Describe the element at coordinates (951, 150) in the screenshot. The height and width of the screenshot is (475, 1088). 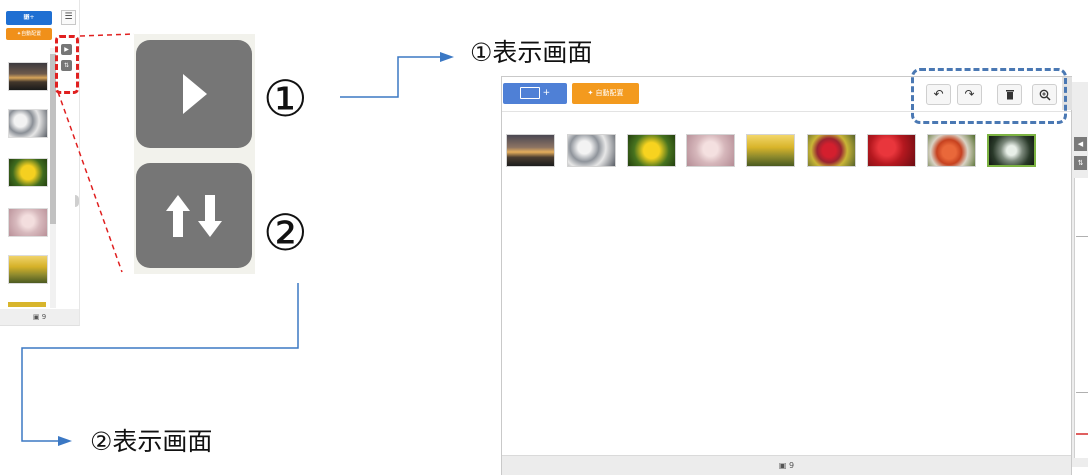
I see `thumbnail-persimmons` at that location.